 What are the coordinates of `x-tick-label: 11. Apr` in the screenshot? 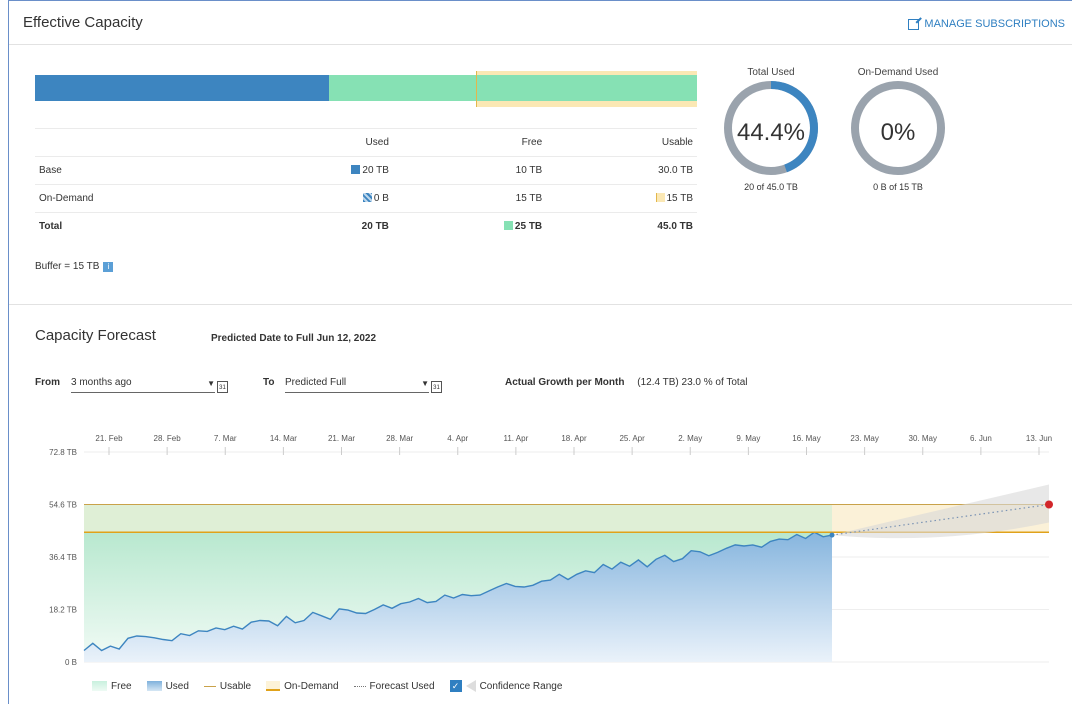 It's located at (515, 438).